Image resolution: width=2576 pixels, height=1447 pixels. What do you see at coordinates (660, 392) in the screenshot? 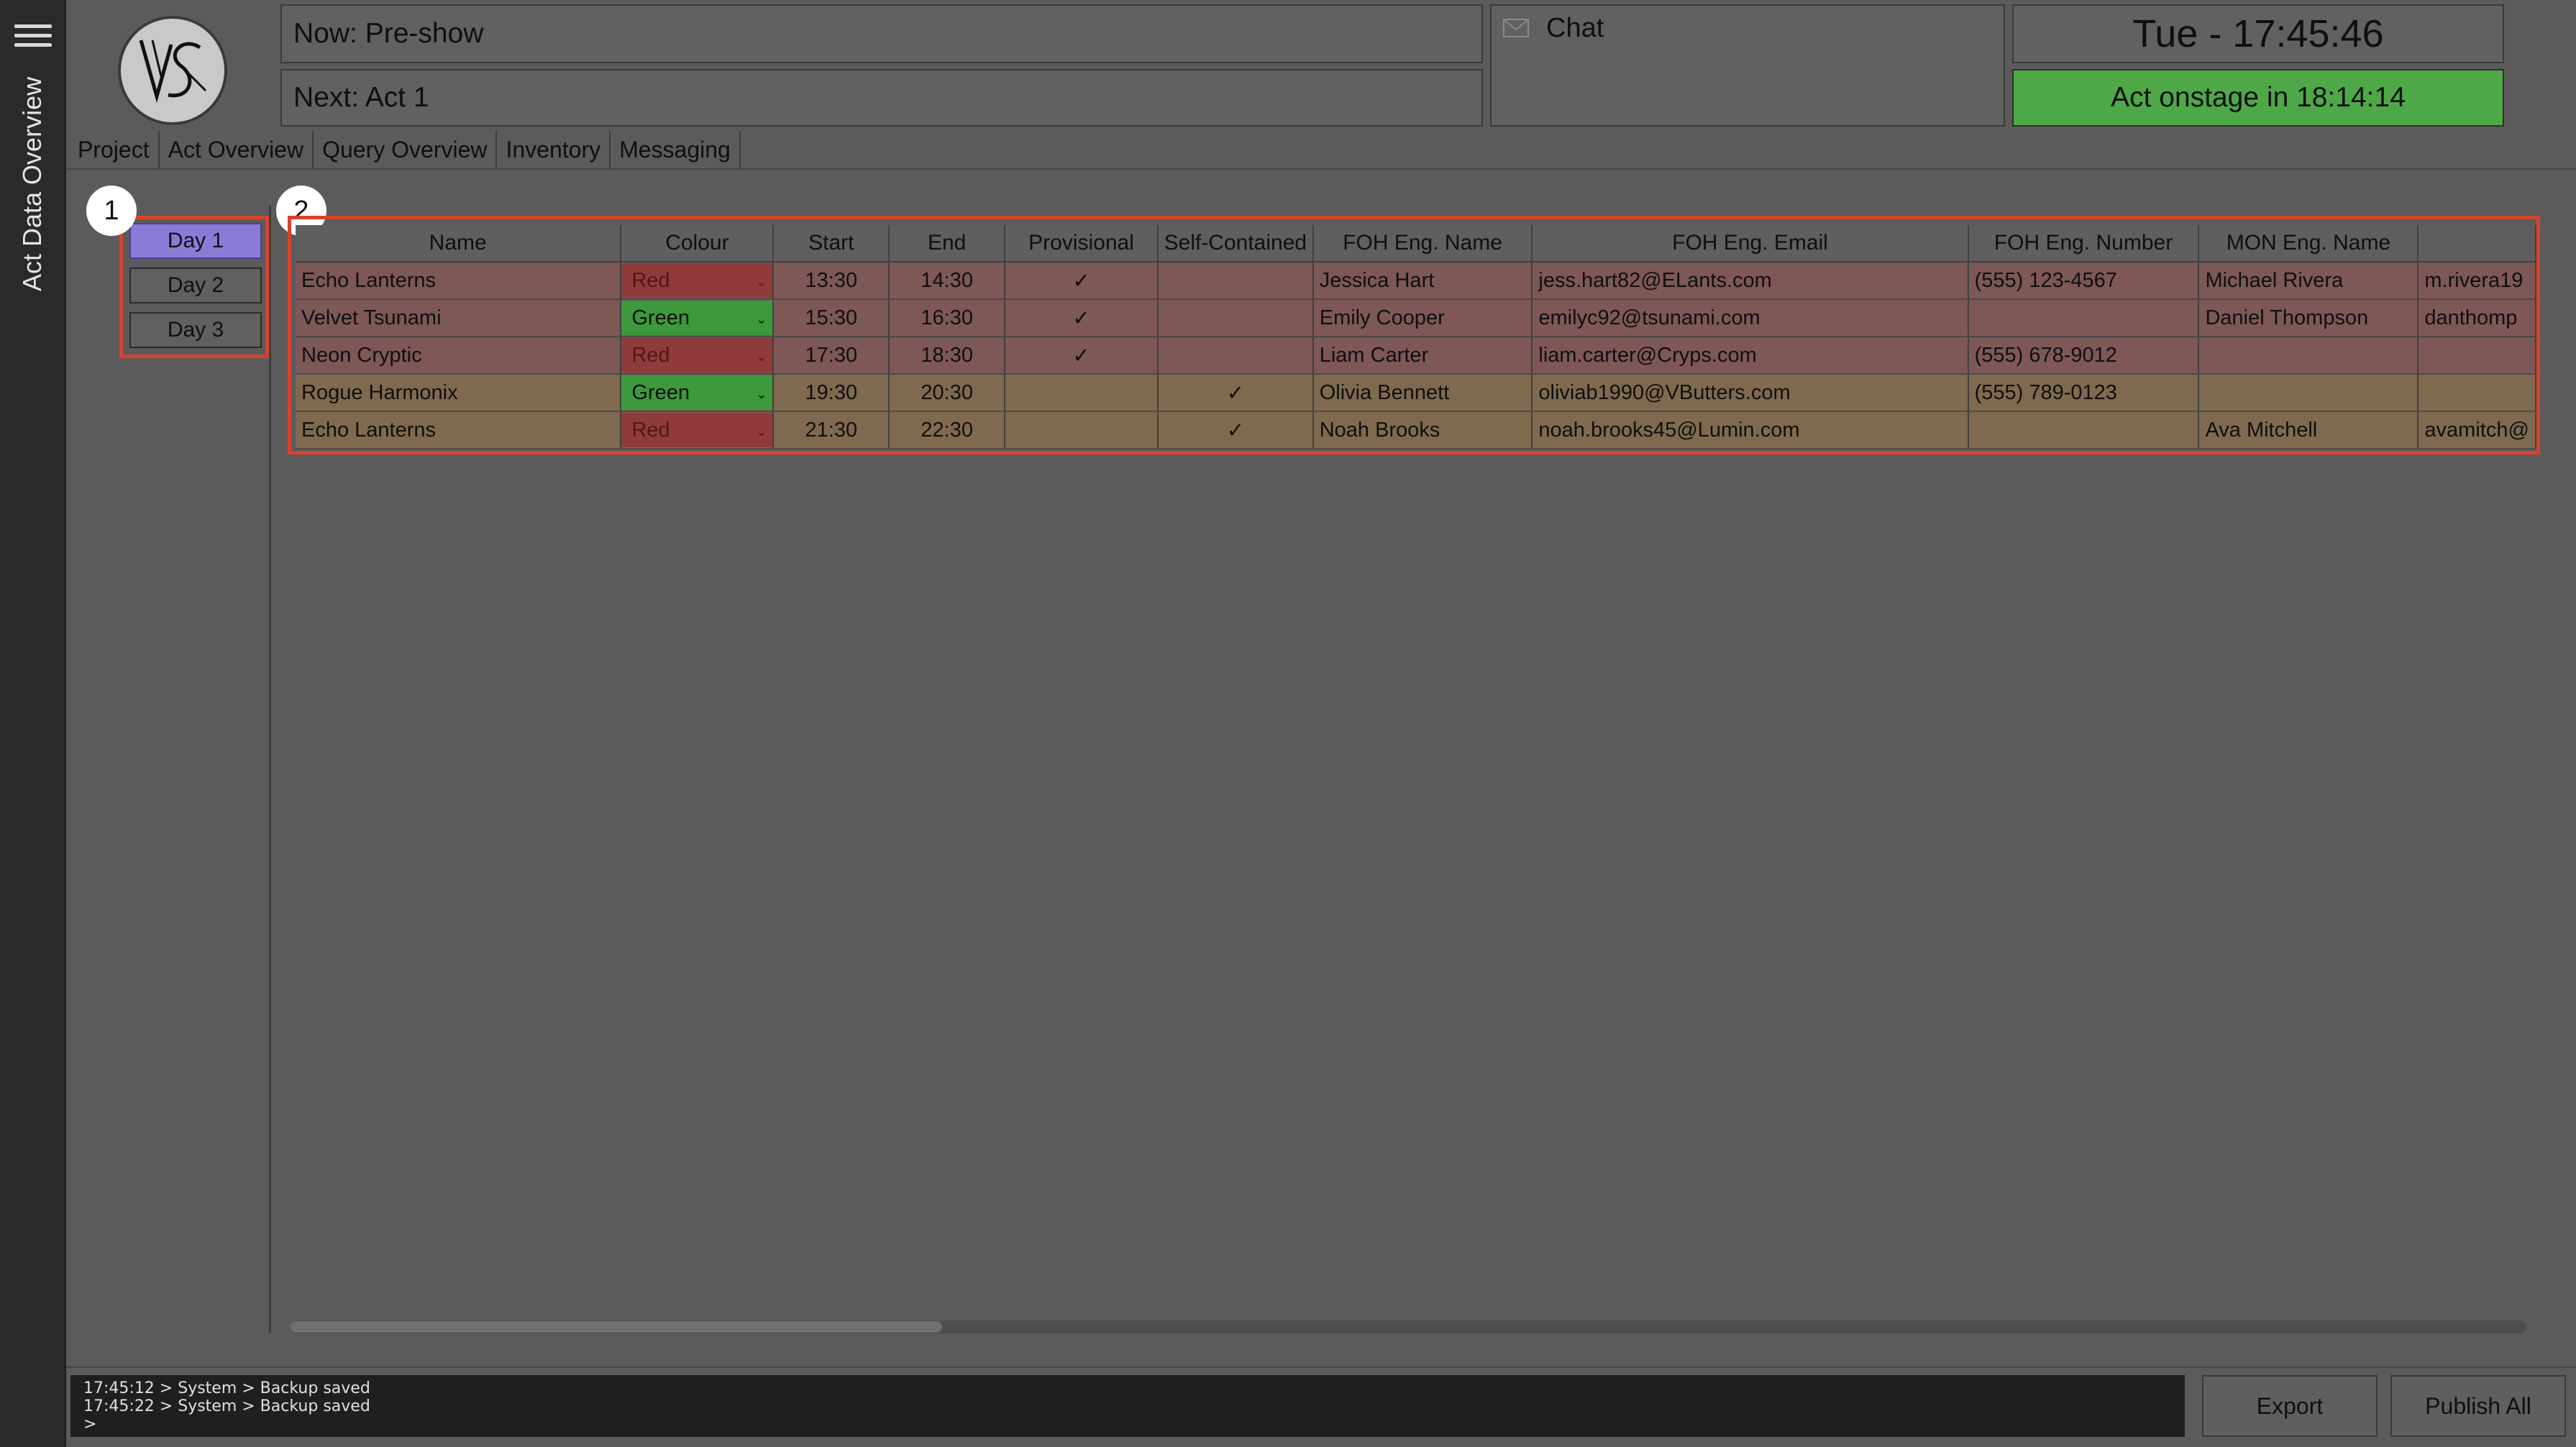
I see `colour-value: Green` at bounding box center [660, 392].